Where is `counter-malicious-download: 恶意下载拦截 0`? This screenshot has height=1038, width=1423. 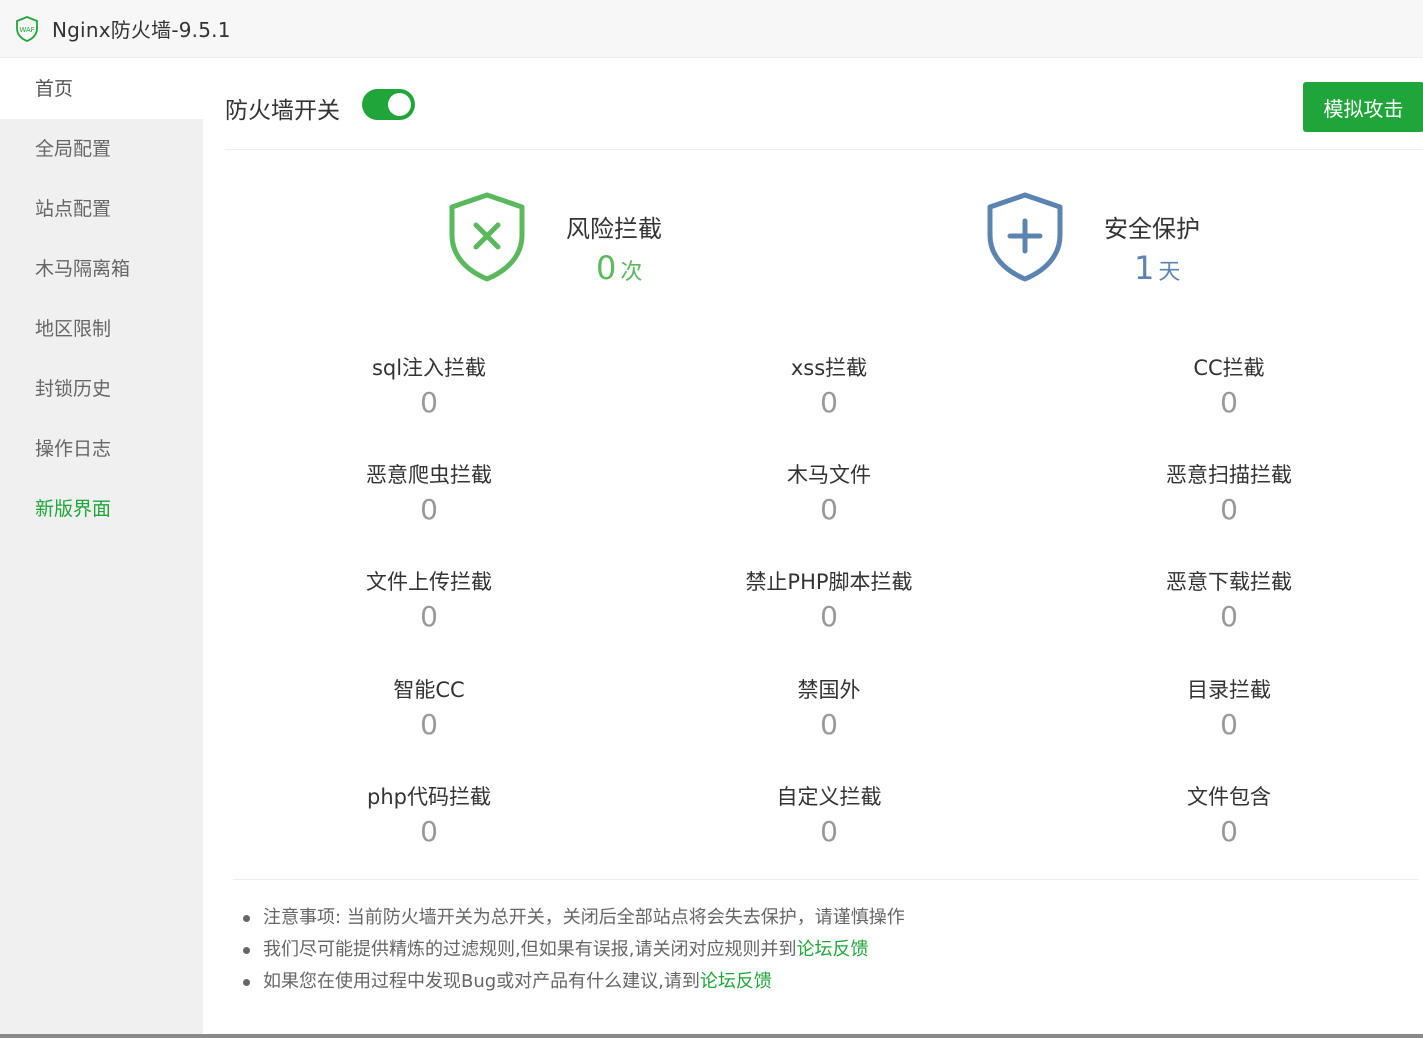
counter-malicious-download: 恶意下载拦截 0 is located at coordinates (1226, 602).